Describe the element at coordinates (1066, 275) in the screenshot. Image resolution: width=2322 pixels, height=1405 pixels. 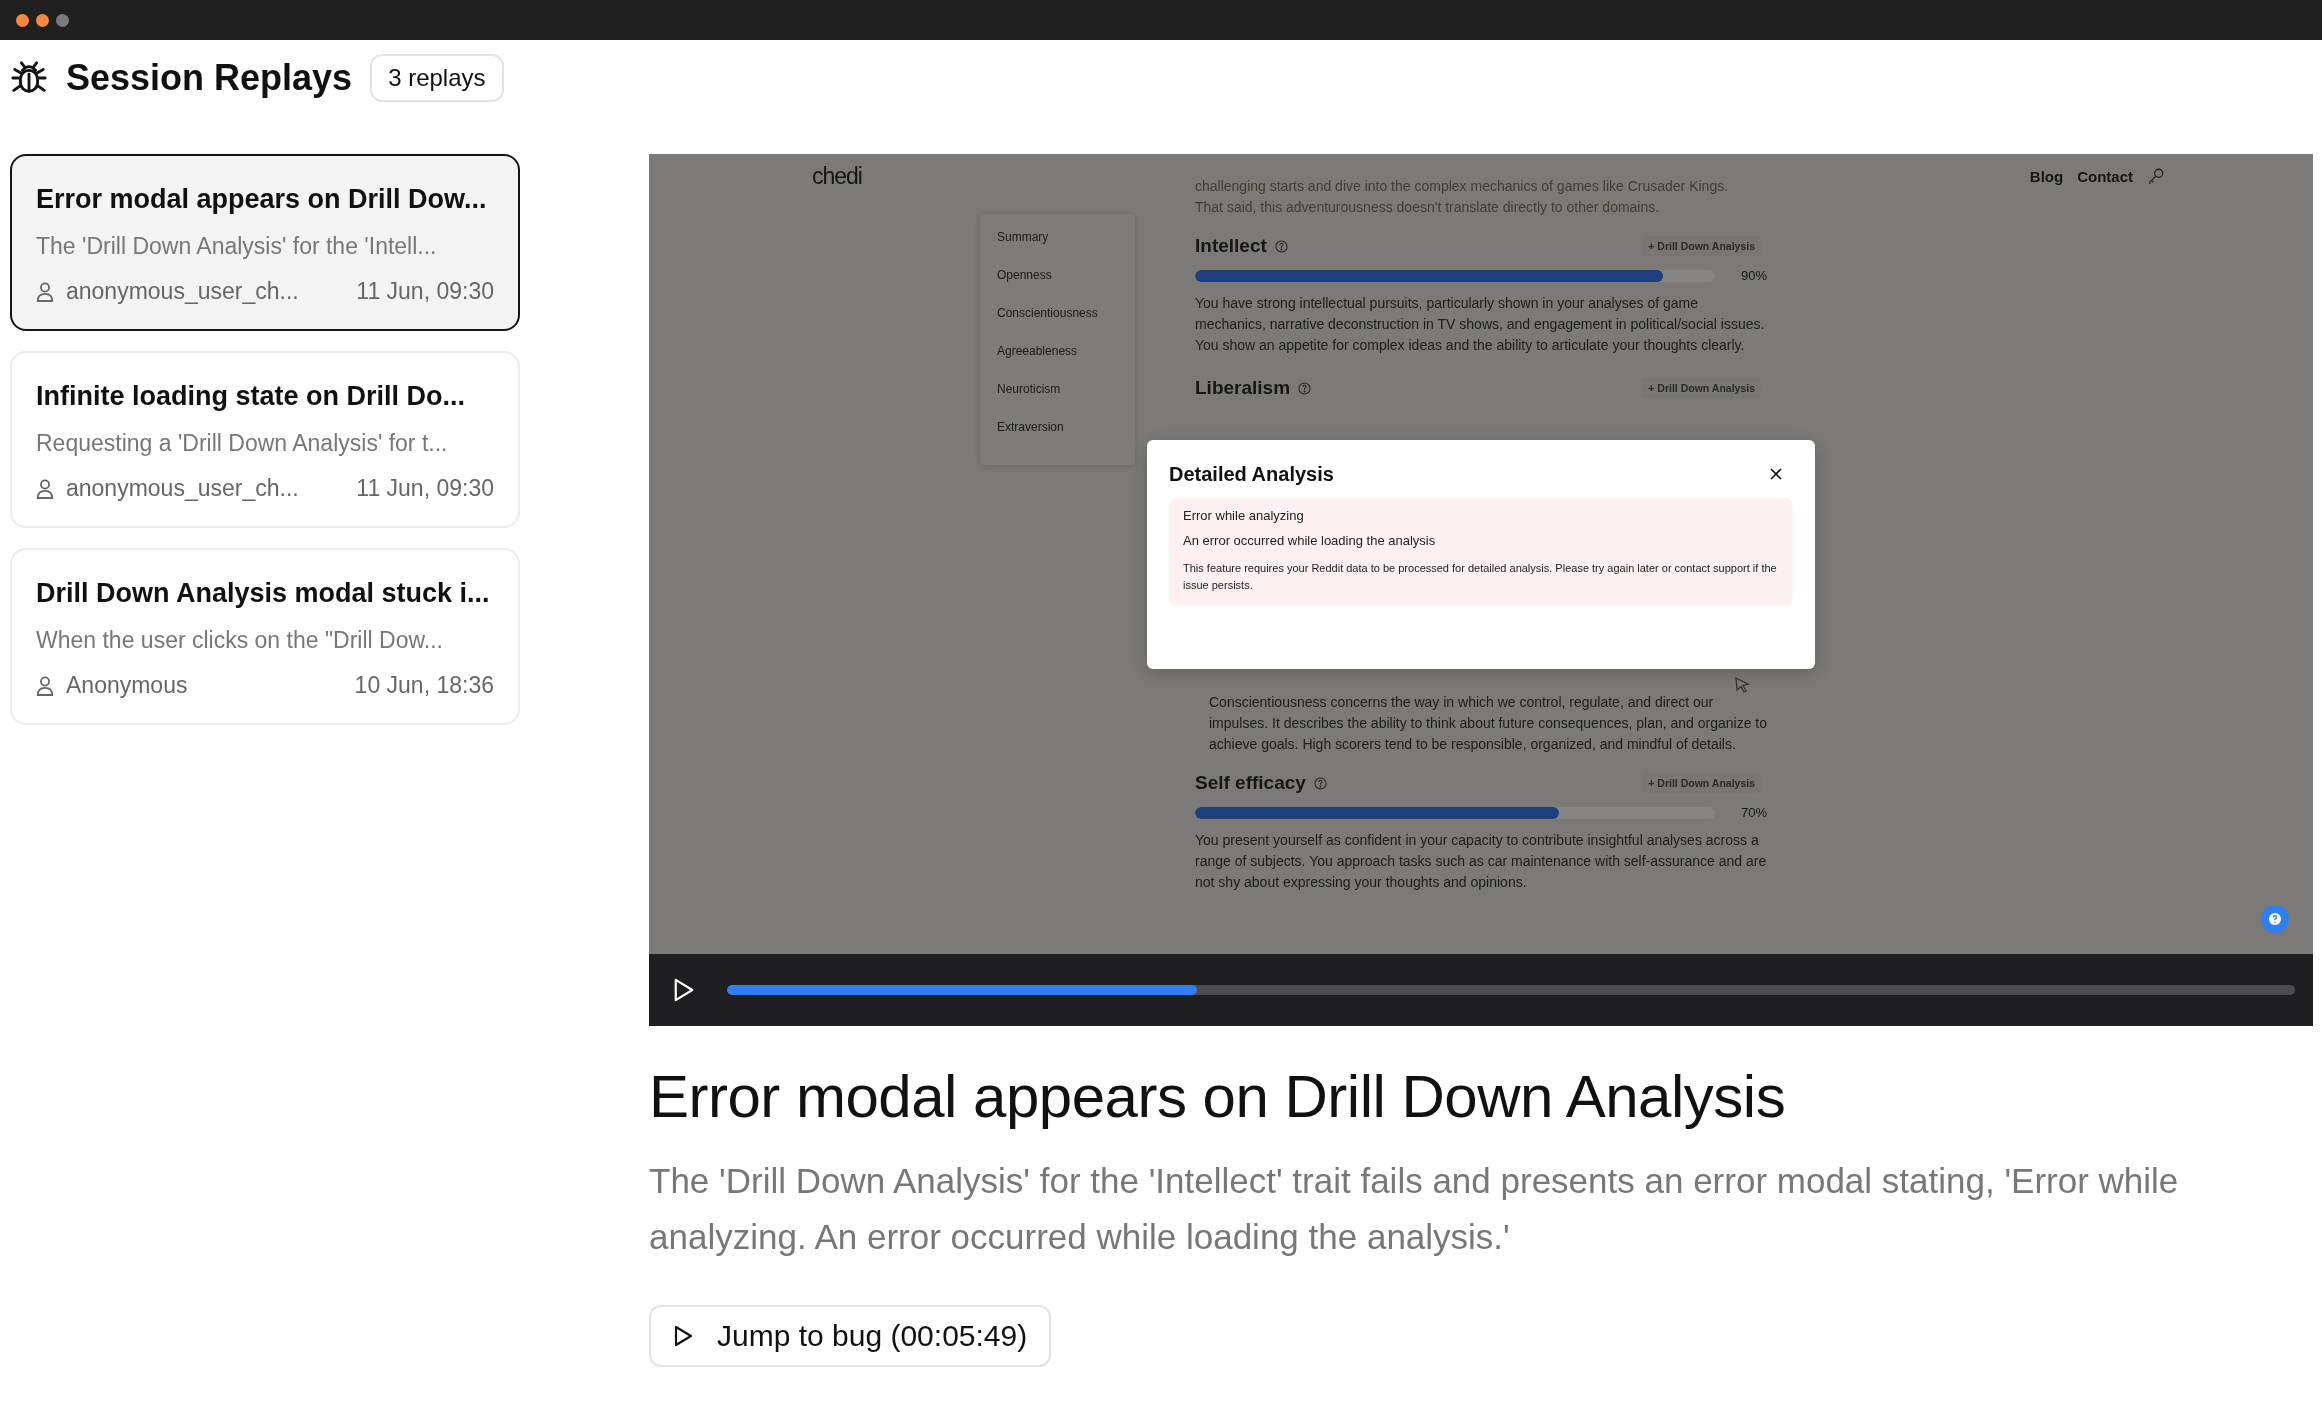
I see `section-link: Openness` at that location.